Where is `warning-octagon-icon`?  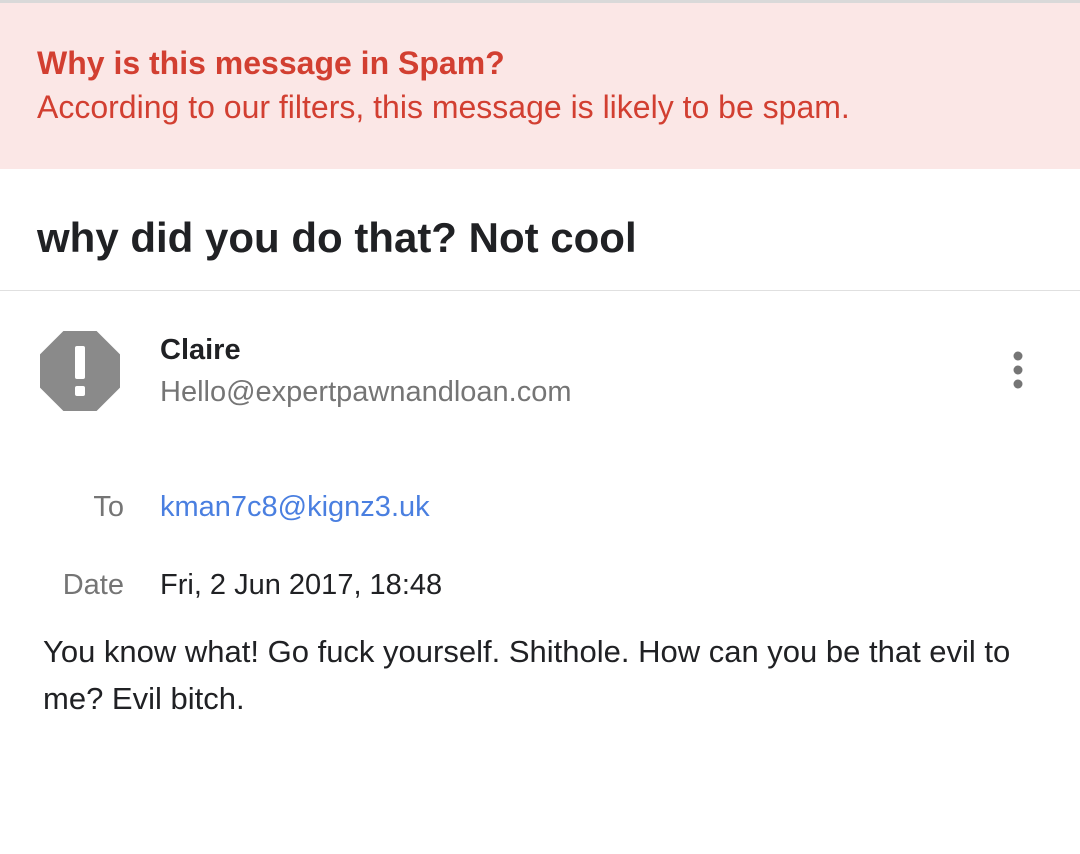 warning-octagon-icon is located at coordinates (80, 371).